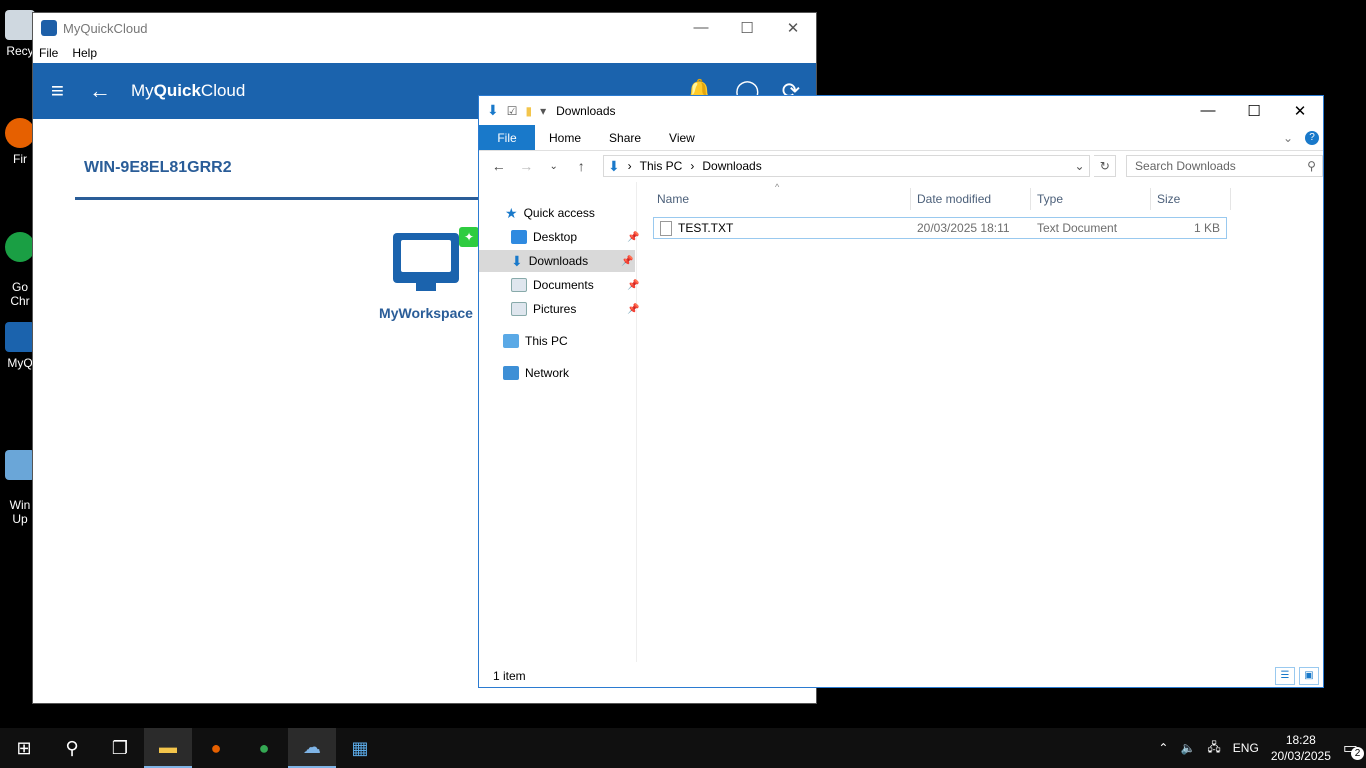  What do you see at coordinates (661, 166) in the screenshot?
I see `breadcrumb-this-pc: This PC` at bounding box center [661, 166].